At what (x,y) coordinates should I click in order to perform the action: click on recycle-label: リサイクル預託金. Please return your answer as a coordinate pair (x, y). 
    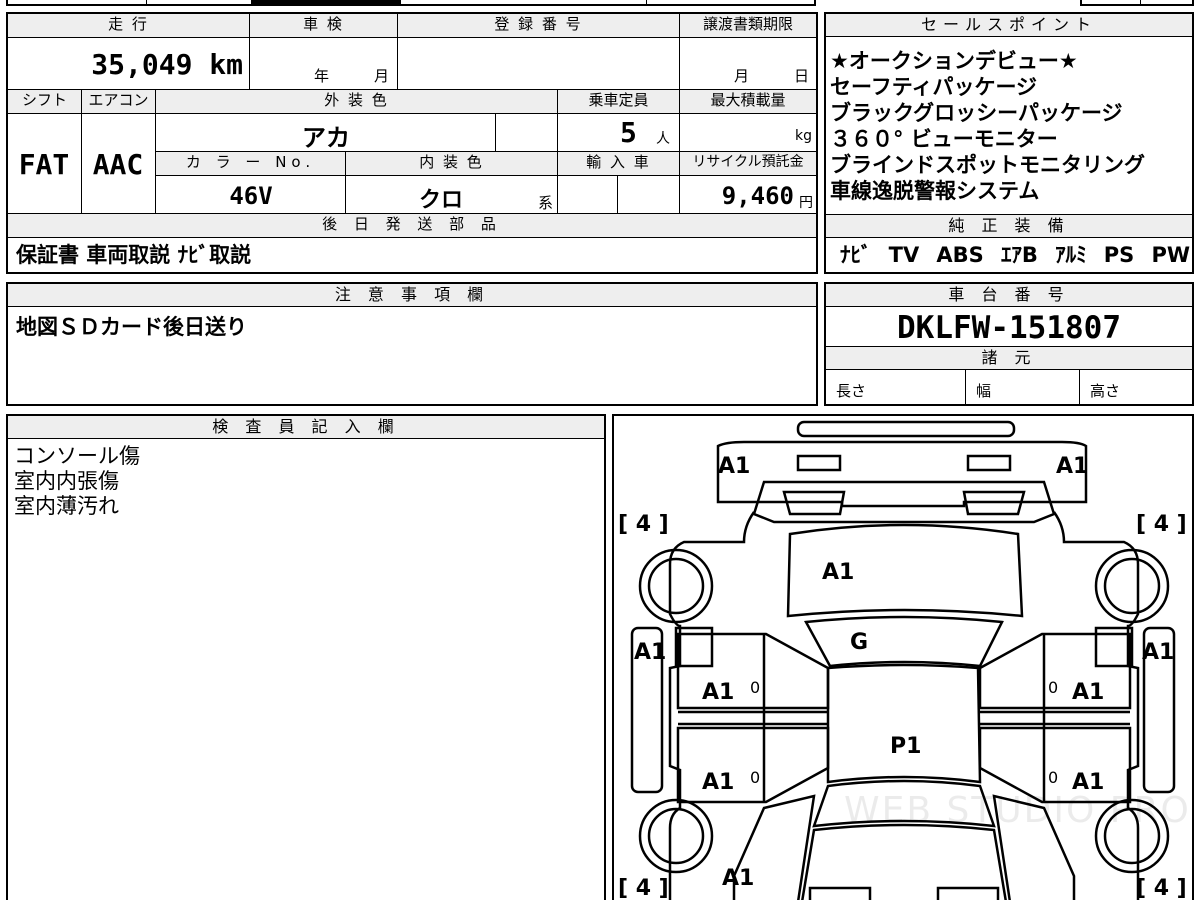
    Looking at the image, I should click on (748, 164).